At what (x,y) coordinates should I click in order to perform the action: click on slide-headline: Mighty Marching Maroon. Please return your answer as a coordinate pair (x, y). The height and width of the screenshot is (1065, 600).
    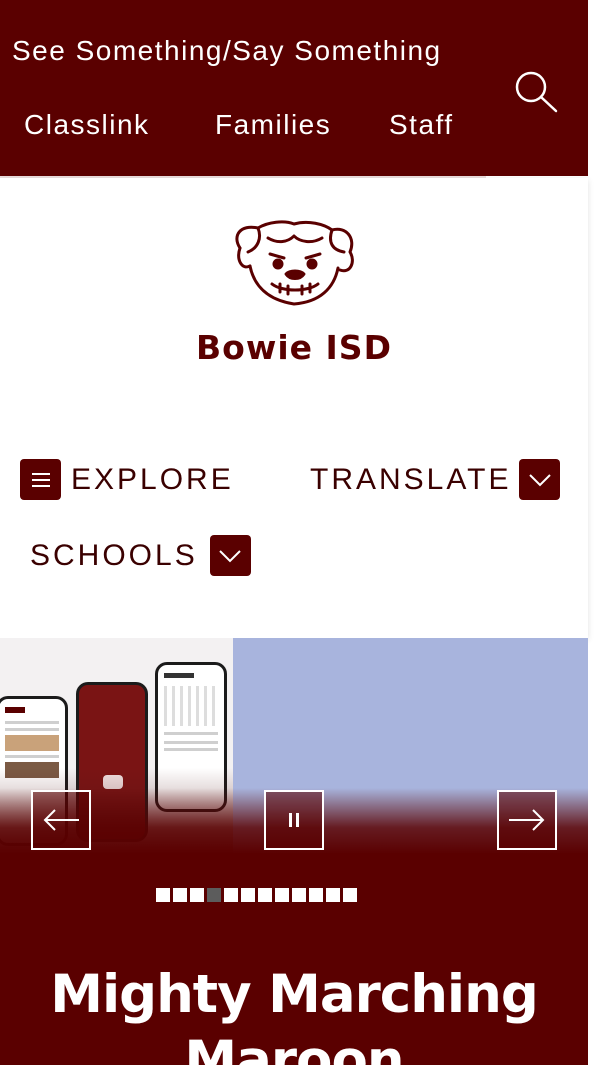
    Looking at the image, I should click on (294, 1013).